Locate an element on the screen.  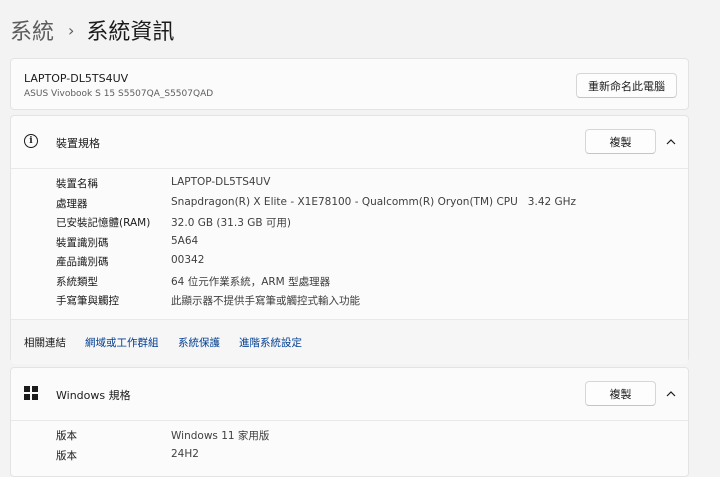
spec-row: 系統類型 64 位元作業系統，ARM 型處理器 is located at coordinates (349, 282).